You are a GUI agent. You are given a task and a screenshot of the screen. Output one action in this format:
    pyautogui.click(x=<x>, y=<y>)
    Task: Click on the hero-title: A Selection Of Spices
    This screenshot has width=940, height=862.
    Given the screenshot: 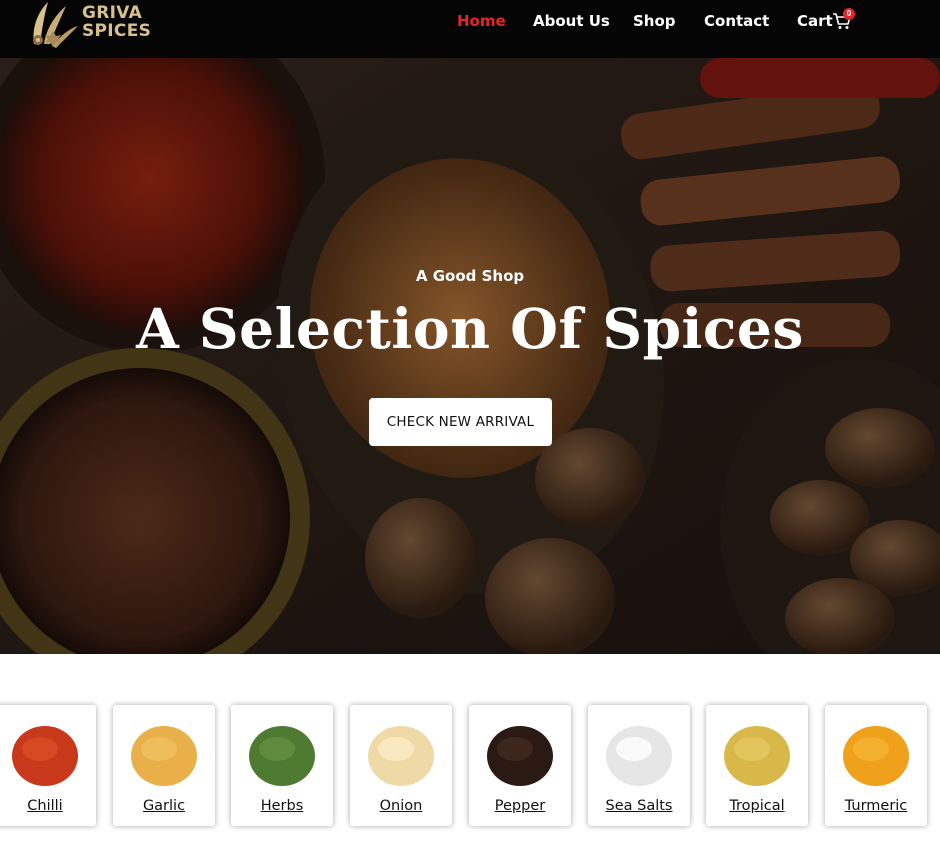 What is the action you would take?
    pyautogui.click(x=470, y=328)
    